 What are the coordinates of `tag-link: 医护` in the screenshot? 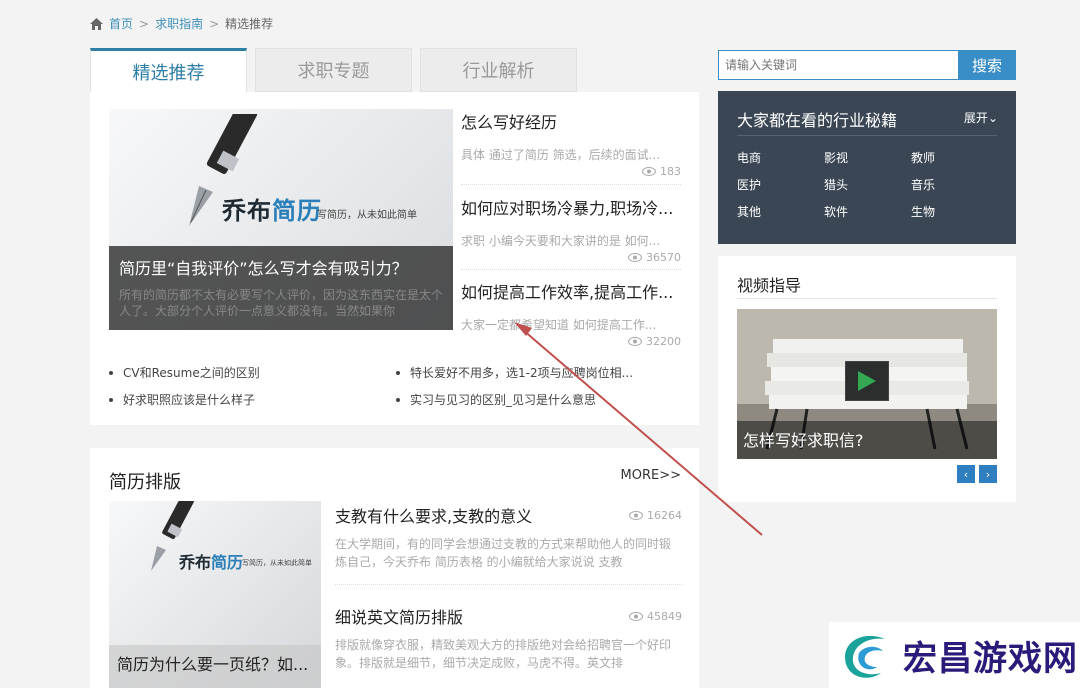 It's located at (780, 184).